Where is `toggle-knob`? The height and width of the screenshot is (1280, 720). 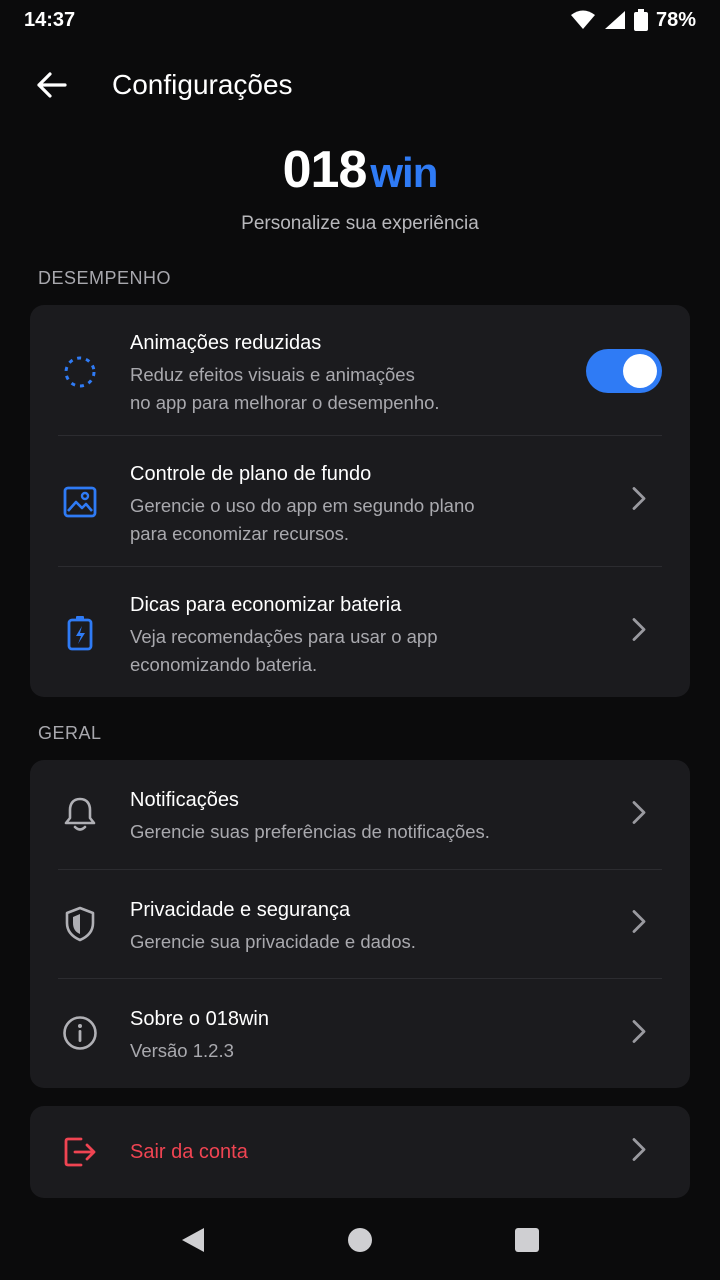
toggle-knob is located at coordinates (640, 371).